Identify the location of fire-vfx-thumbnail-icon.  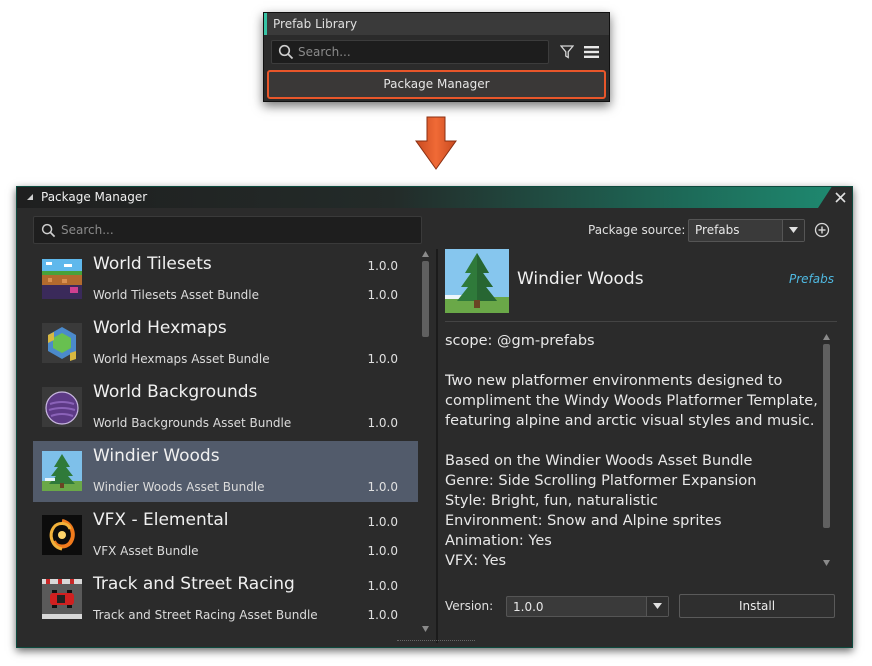
(62, 535).